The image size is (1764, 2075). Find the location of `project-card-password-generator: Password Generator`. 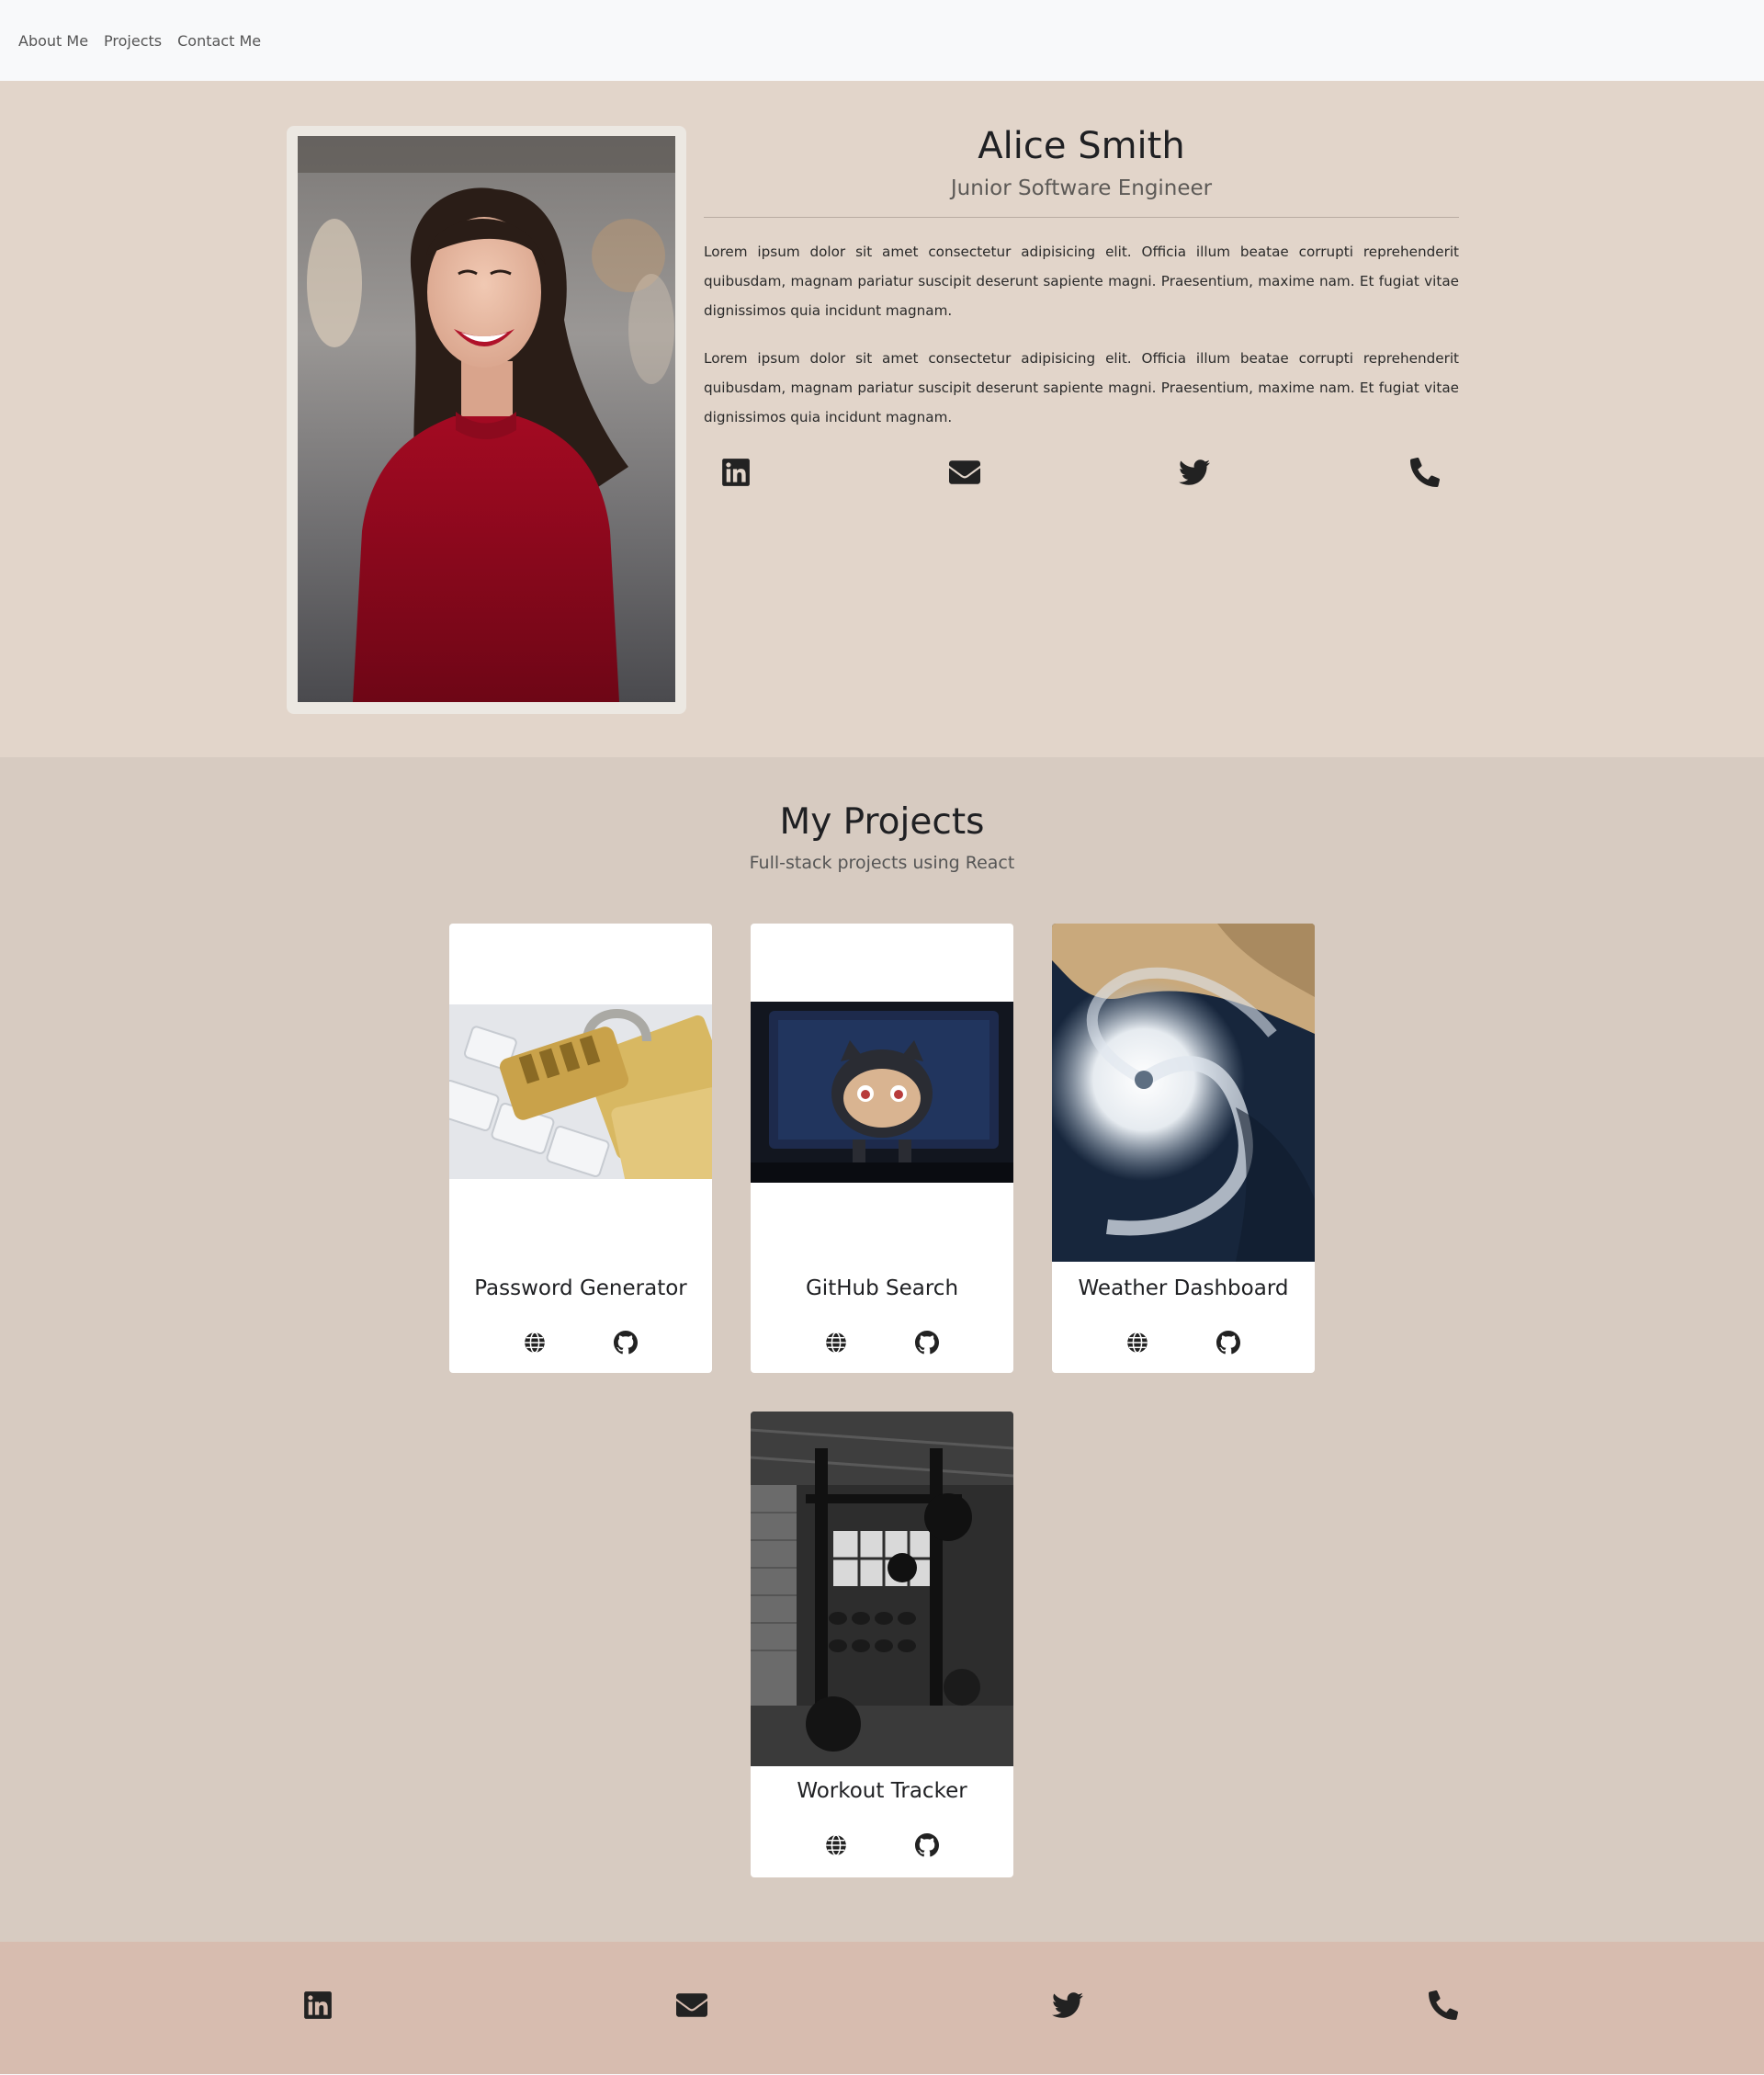

project-card-password-generator: Password Generator is located at coordinates (580, 1148).